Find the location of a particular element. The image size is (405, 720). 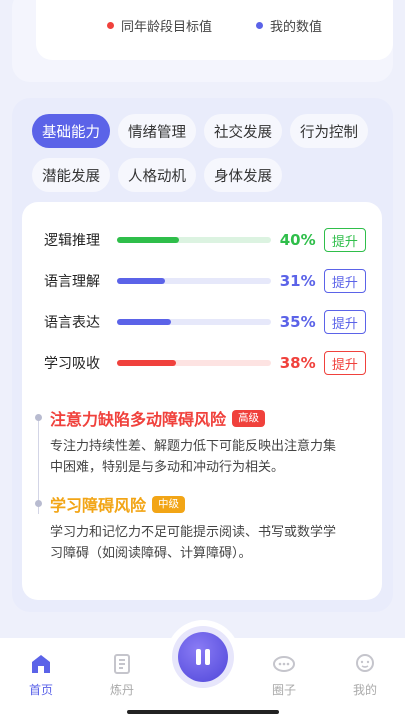

metric-row-language-expression: 语言表达 35% 提升 is located at coordinates (205, 322).